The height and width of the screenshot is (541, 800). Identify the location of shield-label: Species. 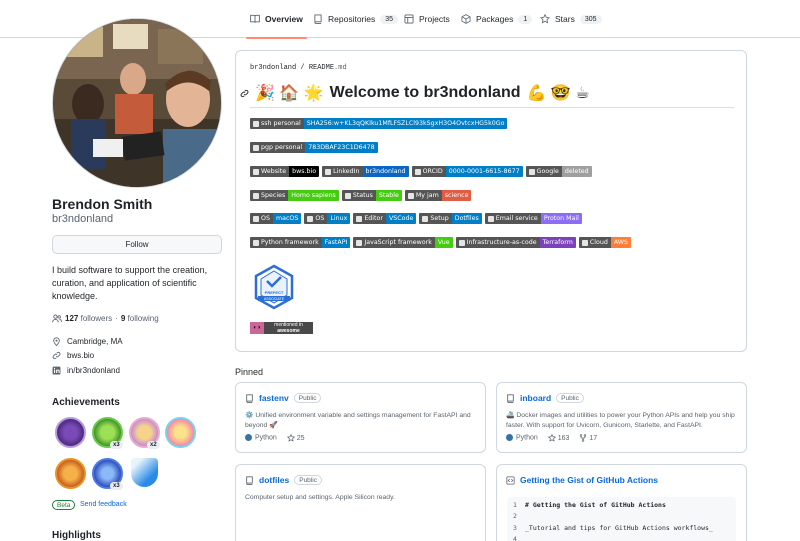
(269, 195).